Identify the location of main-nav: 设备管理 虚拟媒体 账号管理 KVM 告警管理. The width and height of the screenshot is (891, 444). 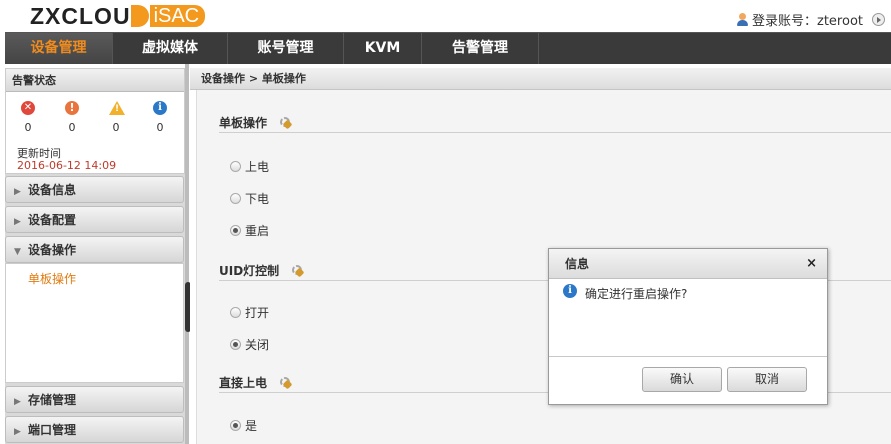
(448, 48).